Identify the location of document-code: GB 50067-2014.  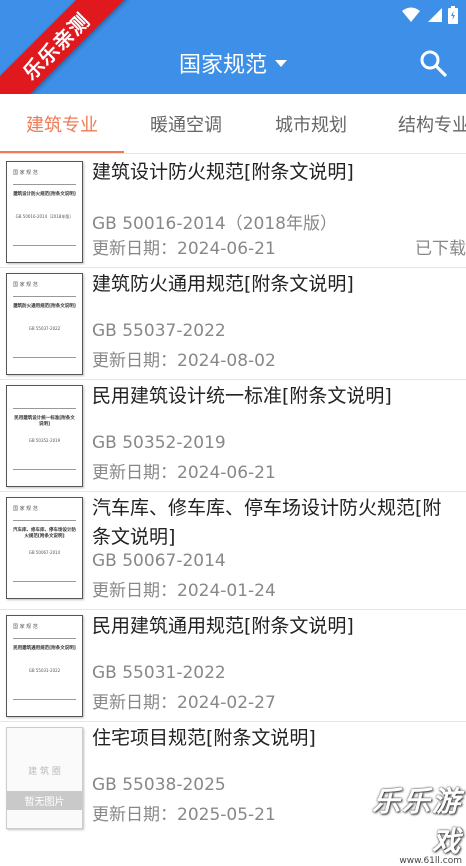
(159, 561).